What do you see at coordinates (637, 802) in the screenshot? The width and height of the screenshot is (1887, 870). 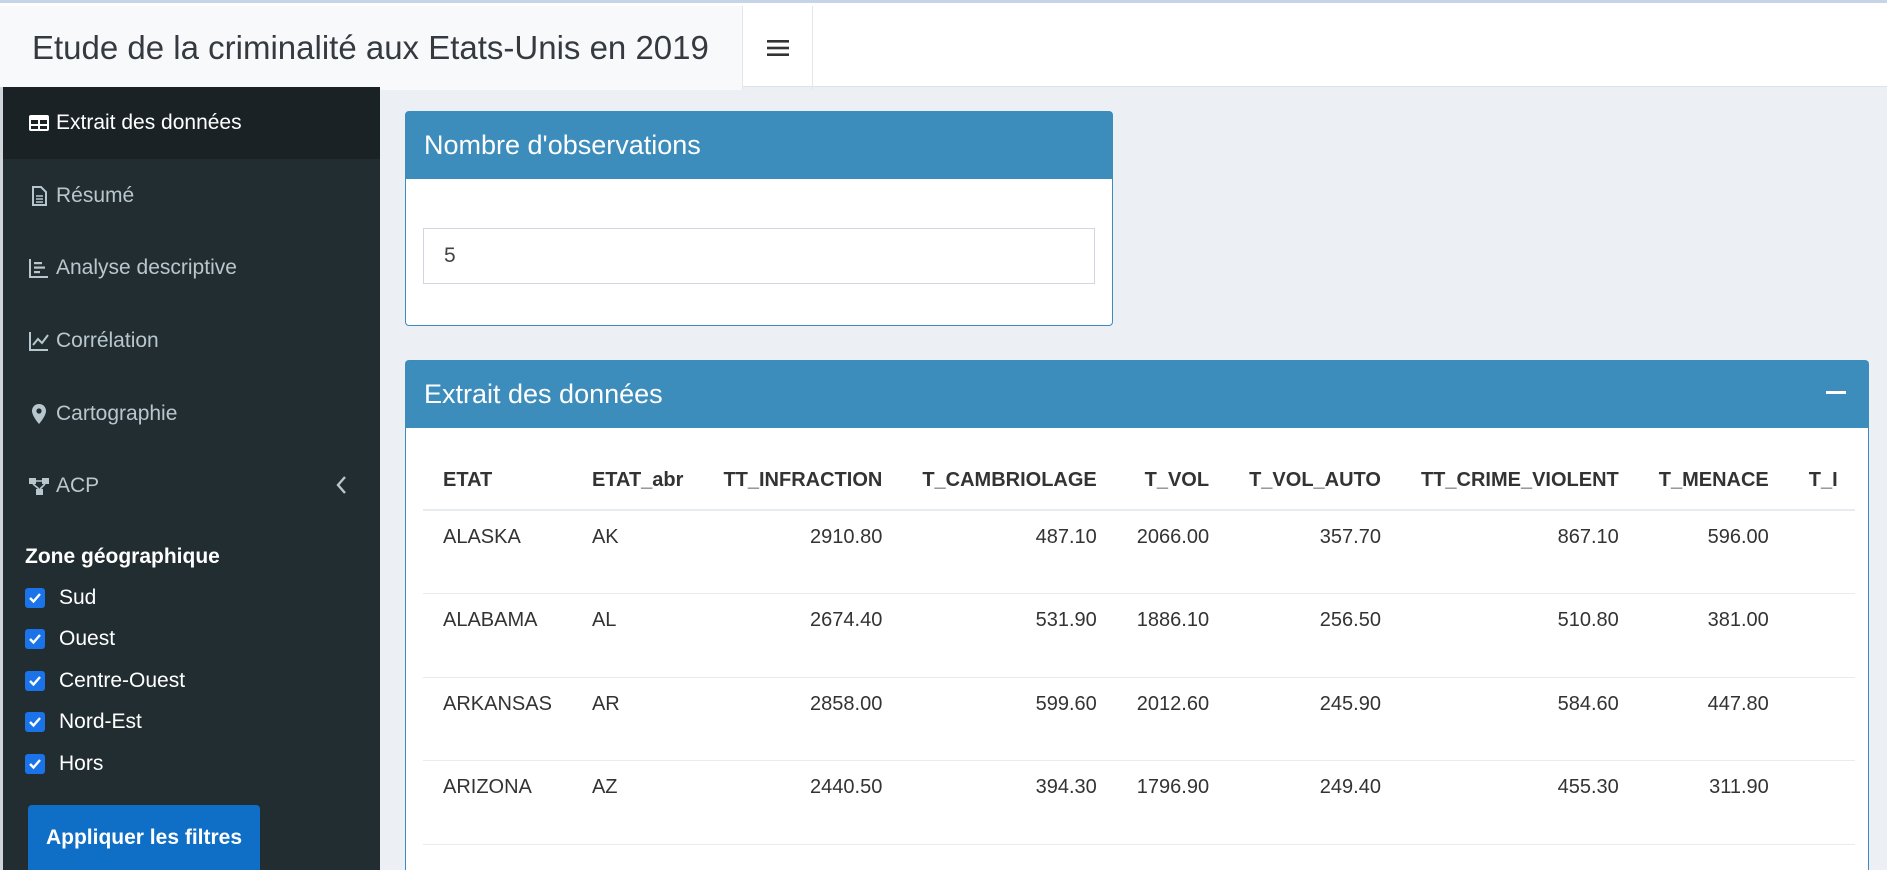 I see `table-cell: AZ` at bounding box center [637, 802].